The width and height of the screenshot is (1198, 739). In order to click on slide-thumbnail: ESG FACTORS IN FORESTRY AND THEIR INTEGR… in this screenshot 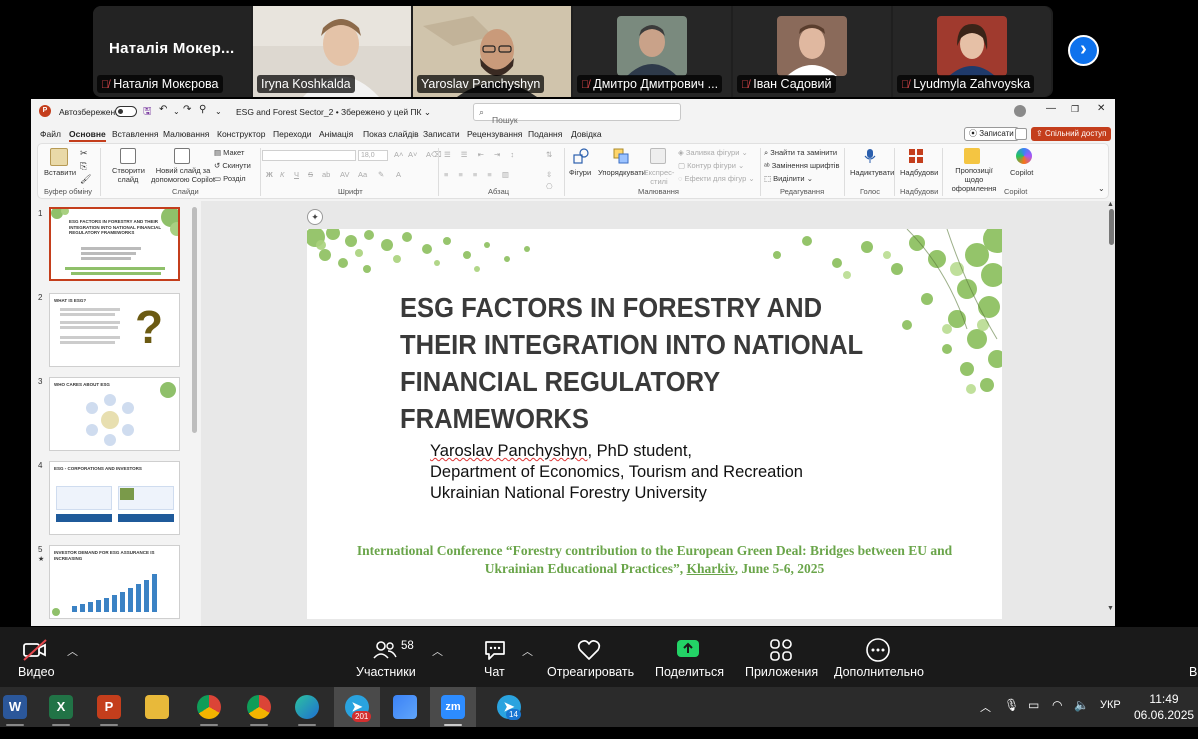, I will do `click(114, 244)`.